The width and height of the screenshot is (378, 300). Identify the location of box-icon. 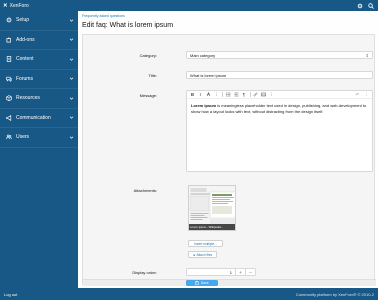
(8, 98).